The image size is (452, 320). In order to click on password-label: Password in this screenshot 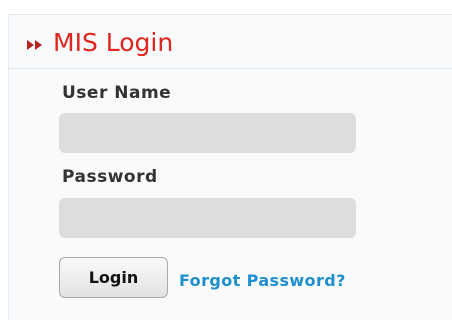, I will do `click(110, 177)`.